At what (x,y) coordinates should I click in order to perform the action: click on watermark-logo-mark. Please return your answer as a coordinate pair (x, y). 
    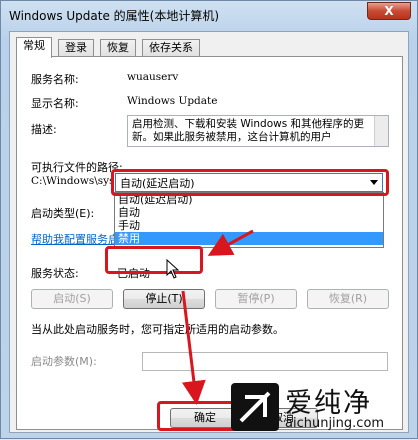
    Looking at the image, I should click on (255, 407).